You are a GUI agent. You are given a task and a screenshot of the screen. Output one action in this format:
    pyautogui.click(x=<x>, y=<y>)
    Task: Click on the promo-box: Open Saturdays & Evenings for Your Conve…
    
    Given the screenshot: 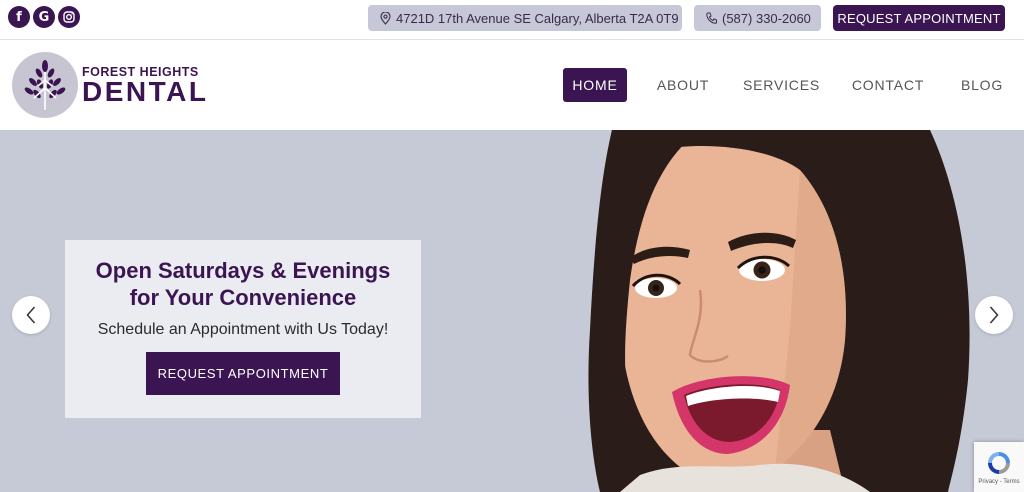 What is the action you would take?
    pyautogui.click(x=243, y=329)
    